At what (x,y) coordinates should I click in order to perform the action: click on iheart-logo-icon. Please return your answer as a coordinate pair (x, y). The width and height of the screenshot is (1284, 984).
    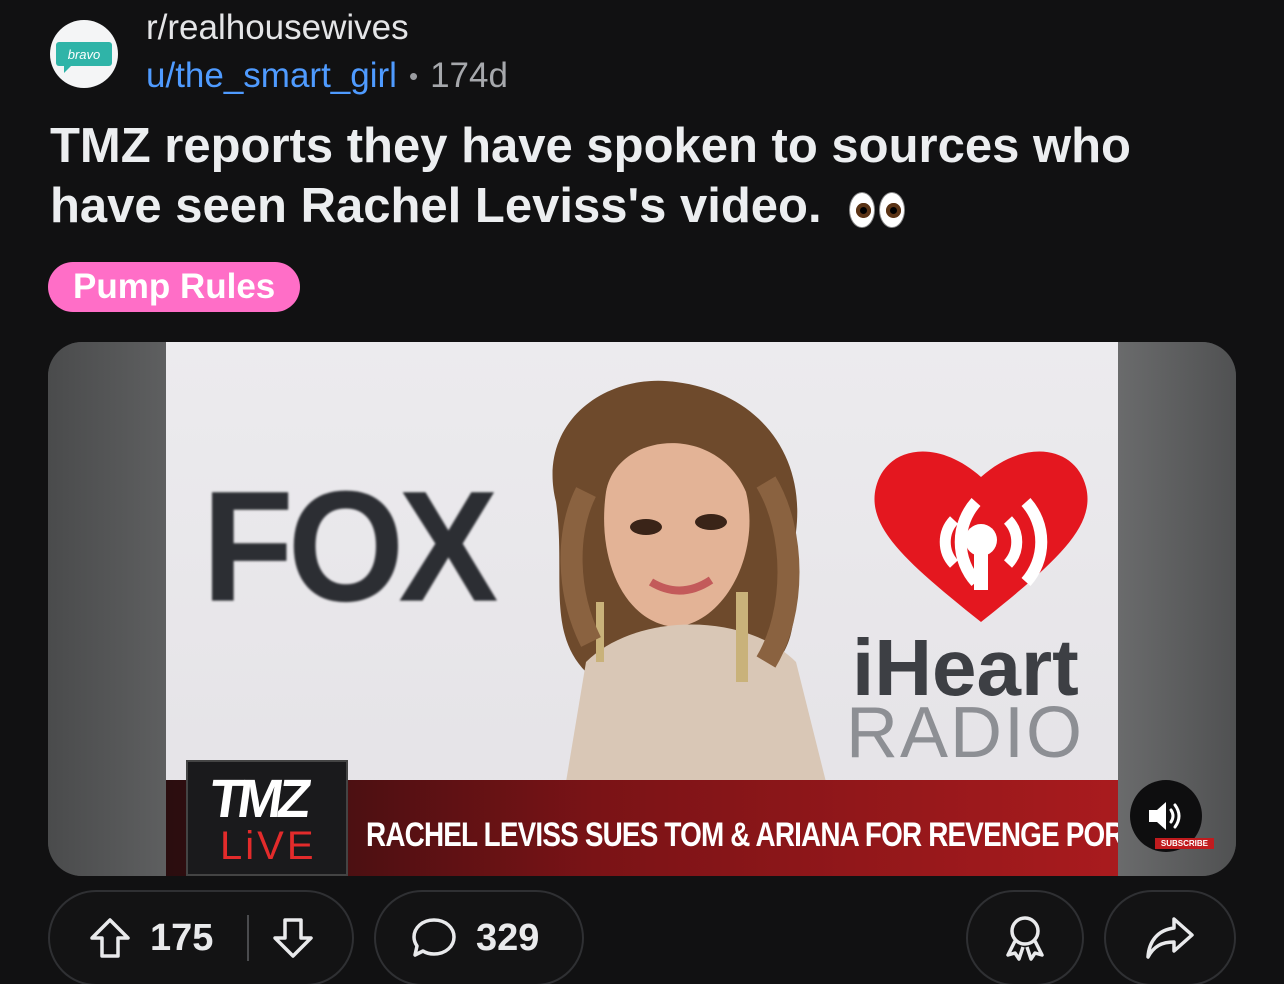
    Looking at the image, I should click on (981, 536).